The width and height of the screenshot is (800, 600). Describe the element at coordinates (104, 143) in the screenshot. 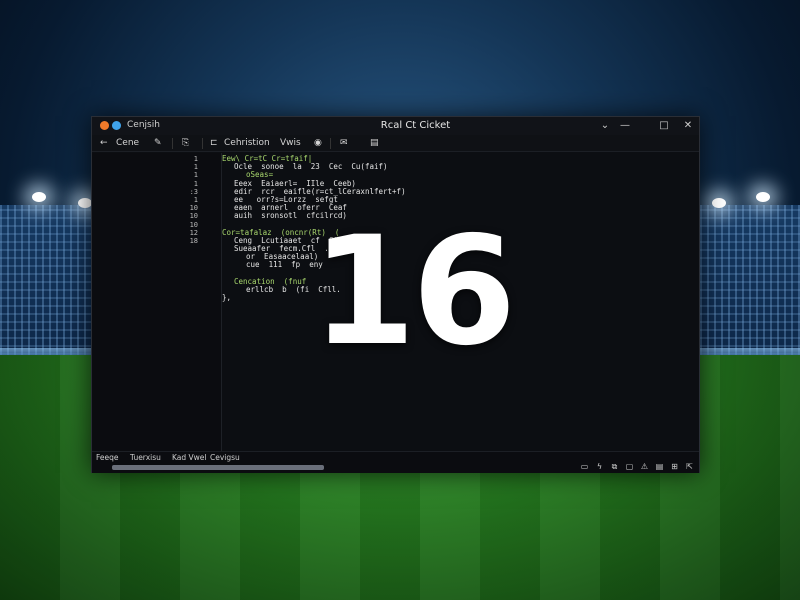

I see `back-arrow-icon: ←` at that location.